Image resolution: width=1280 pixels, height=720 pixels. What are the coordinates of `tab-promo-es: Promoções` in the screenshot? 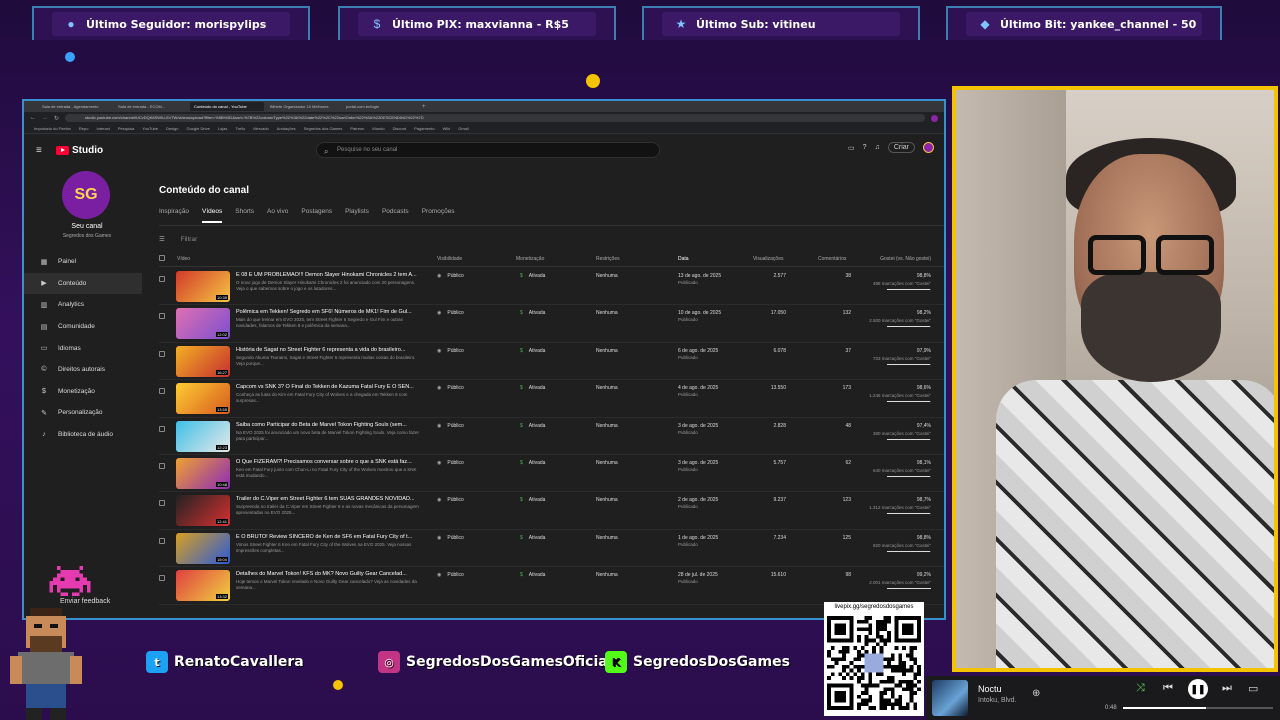 It's located at (438, 215).